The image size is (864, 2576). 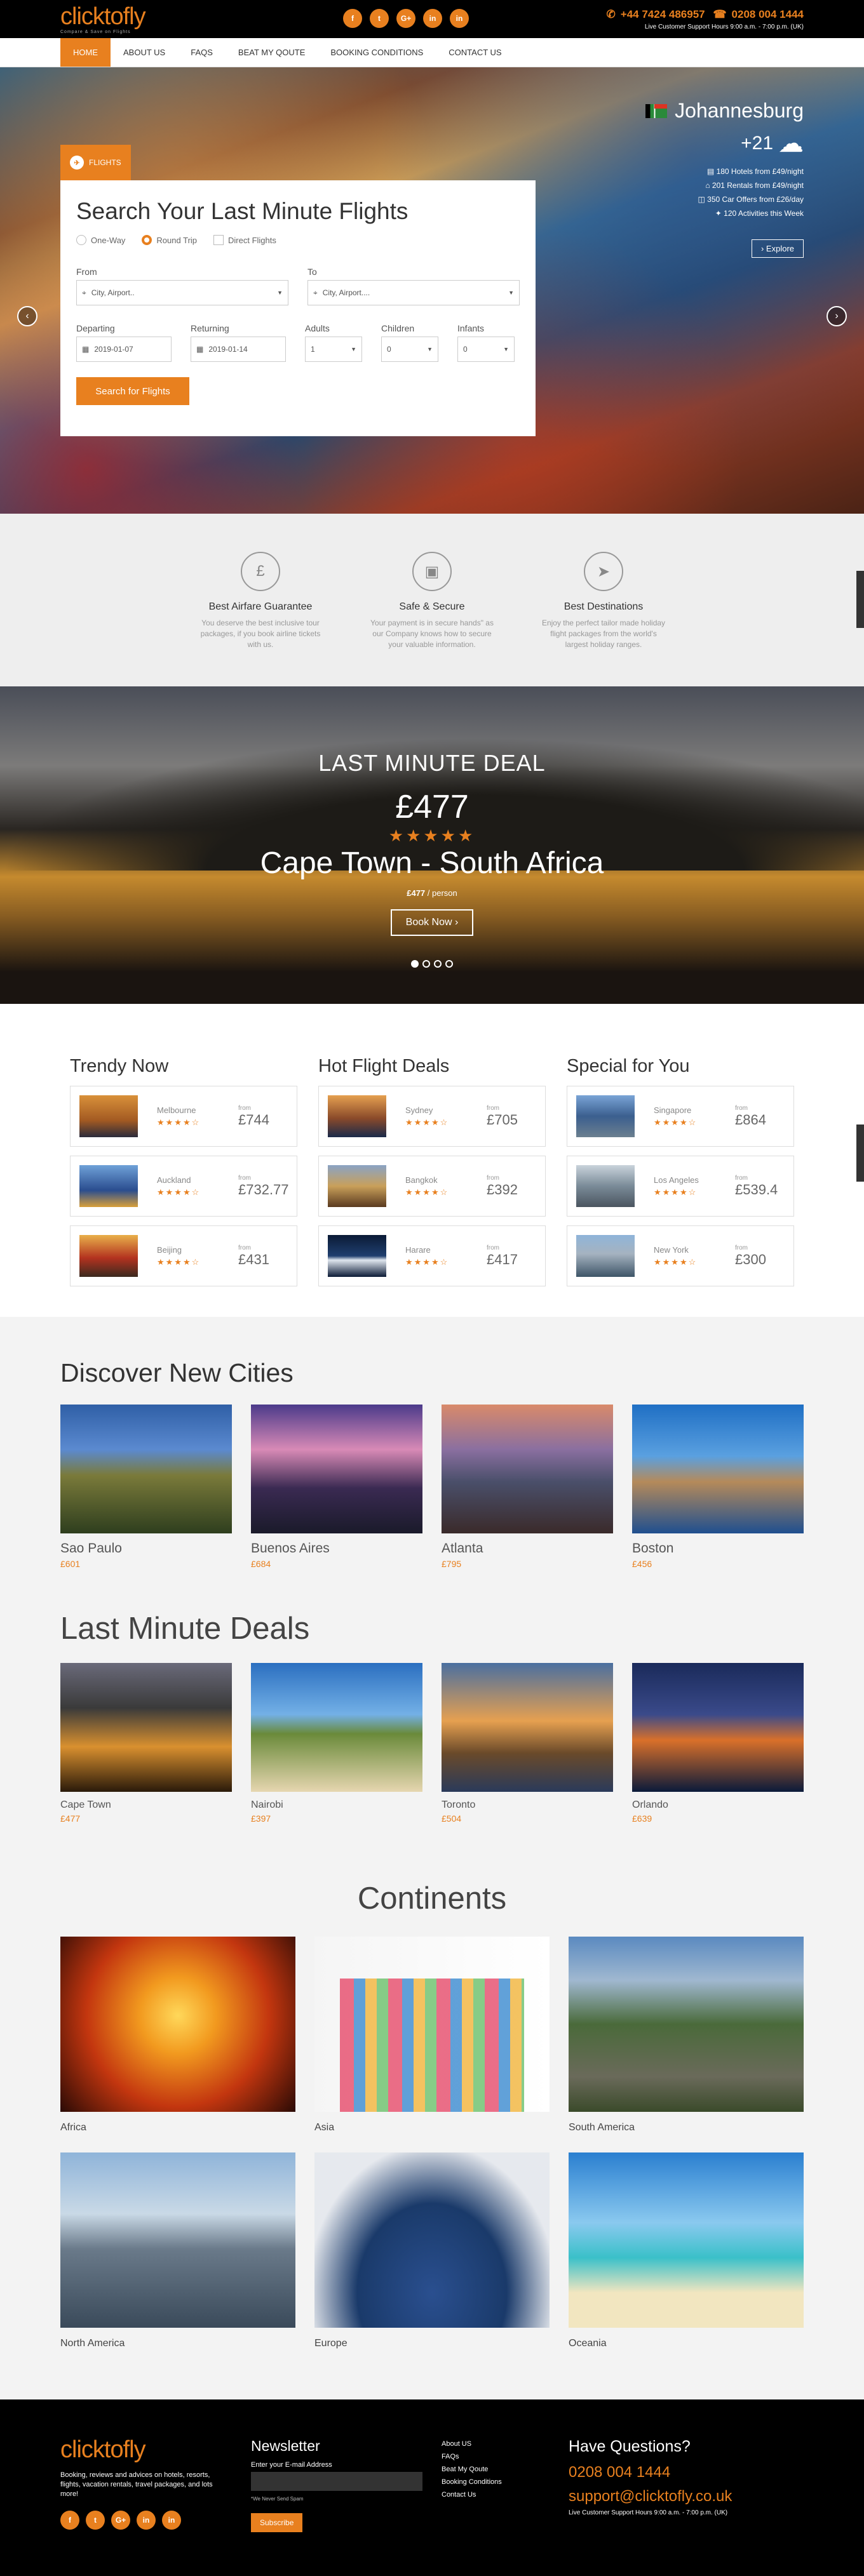 I want to click on activities-stat: ✦ 120 Activities this Week, so click(x=724, y=213).